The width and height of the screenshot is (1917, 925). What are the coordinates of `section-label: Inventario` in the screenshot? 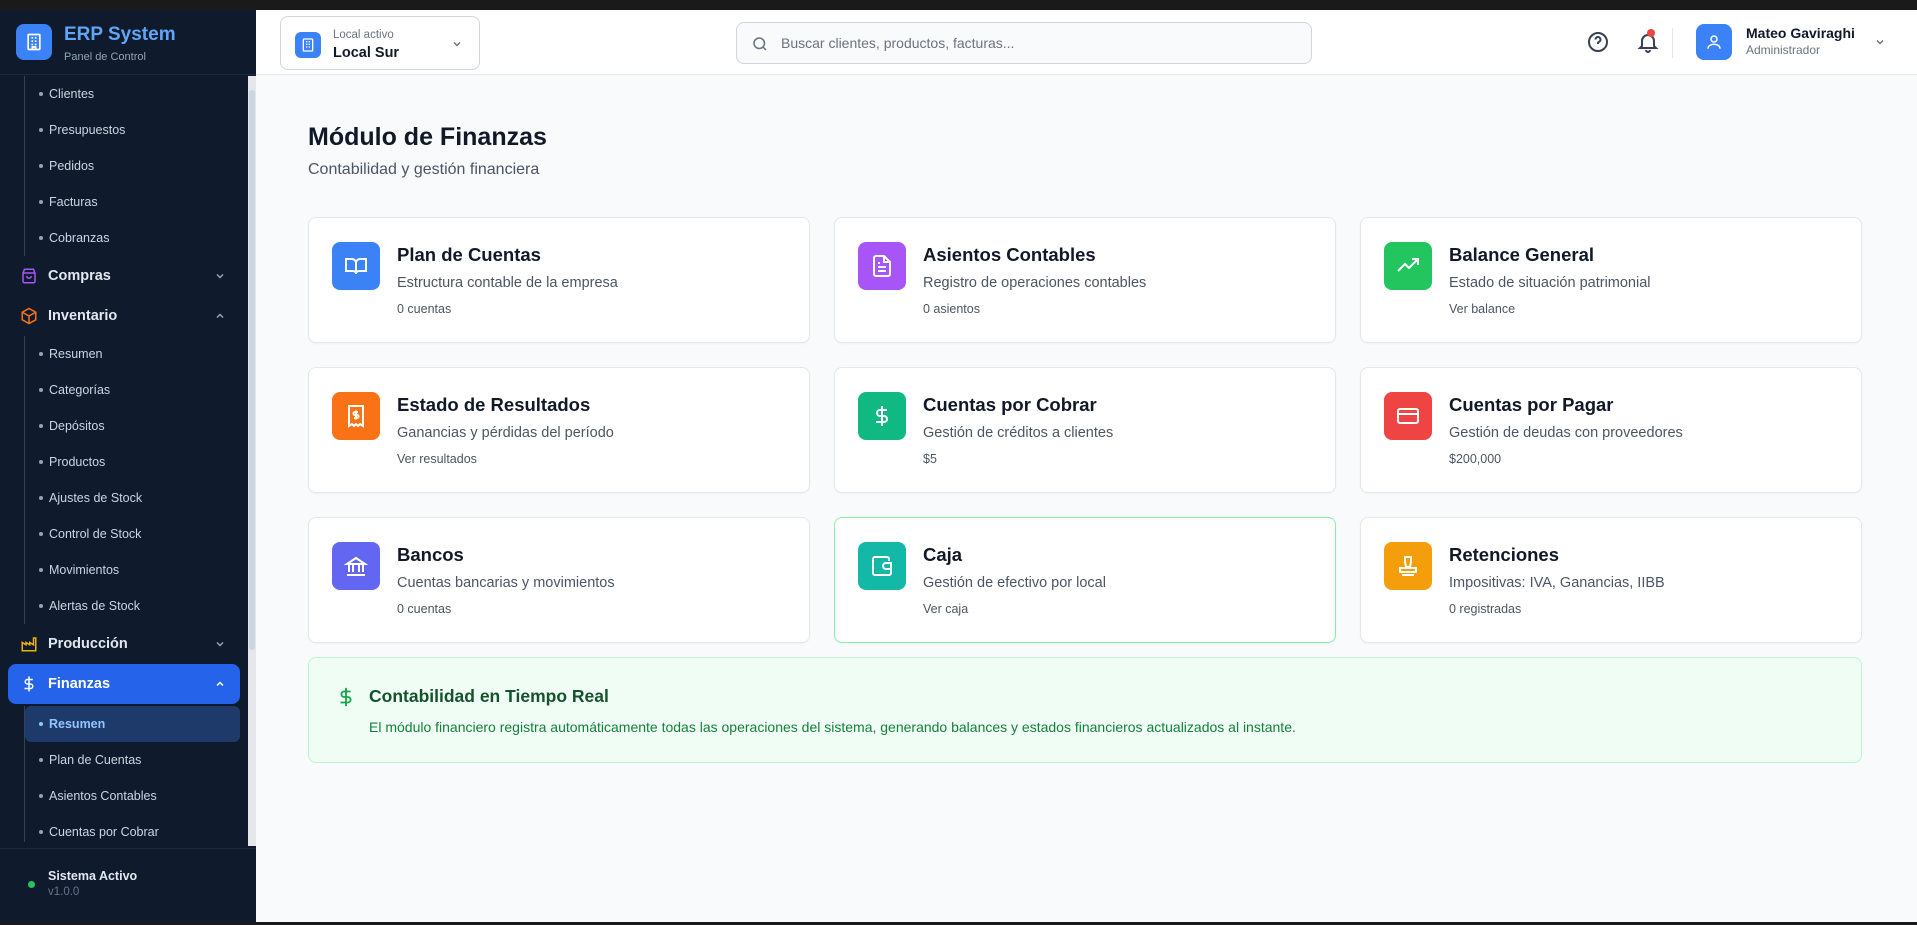 It's located at (83, 316).